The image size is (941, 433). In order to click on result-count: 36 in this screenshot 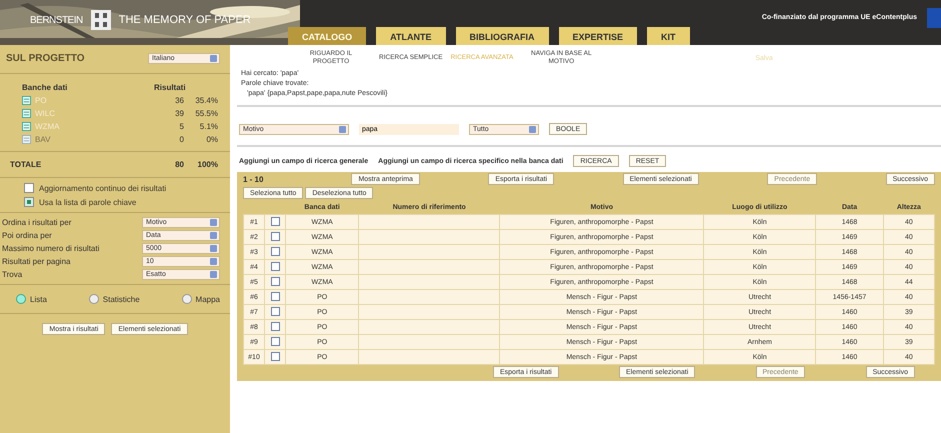, I will do `click(179, 100)`.